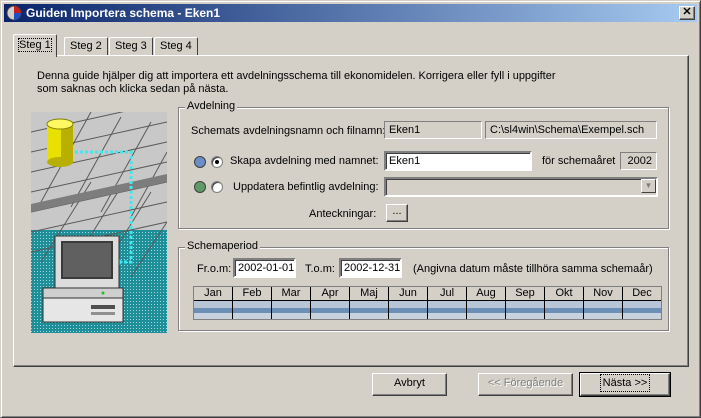  Describe the element at coordinates (288, 131) in the screenshot. I see `schema-name-label: Schemats avdelningsnamn och filnamn:` at that location.